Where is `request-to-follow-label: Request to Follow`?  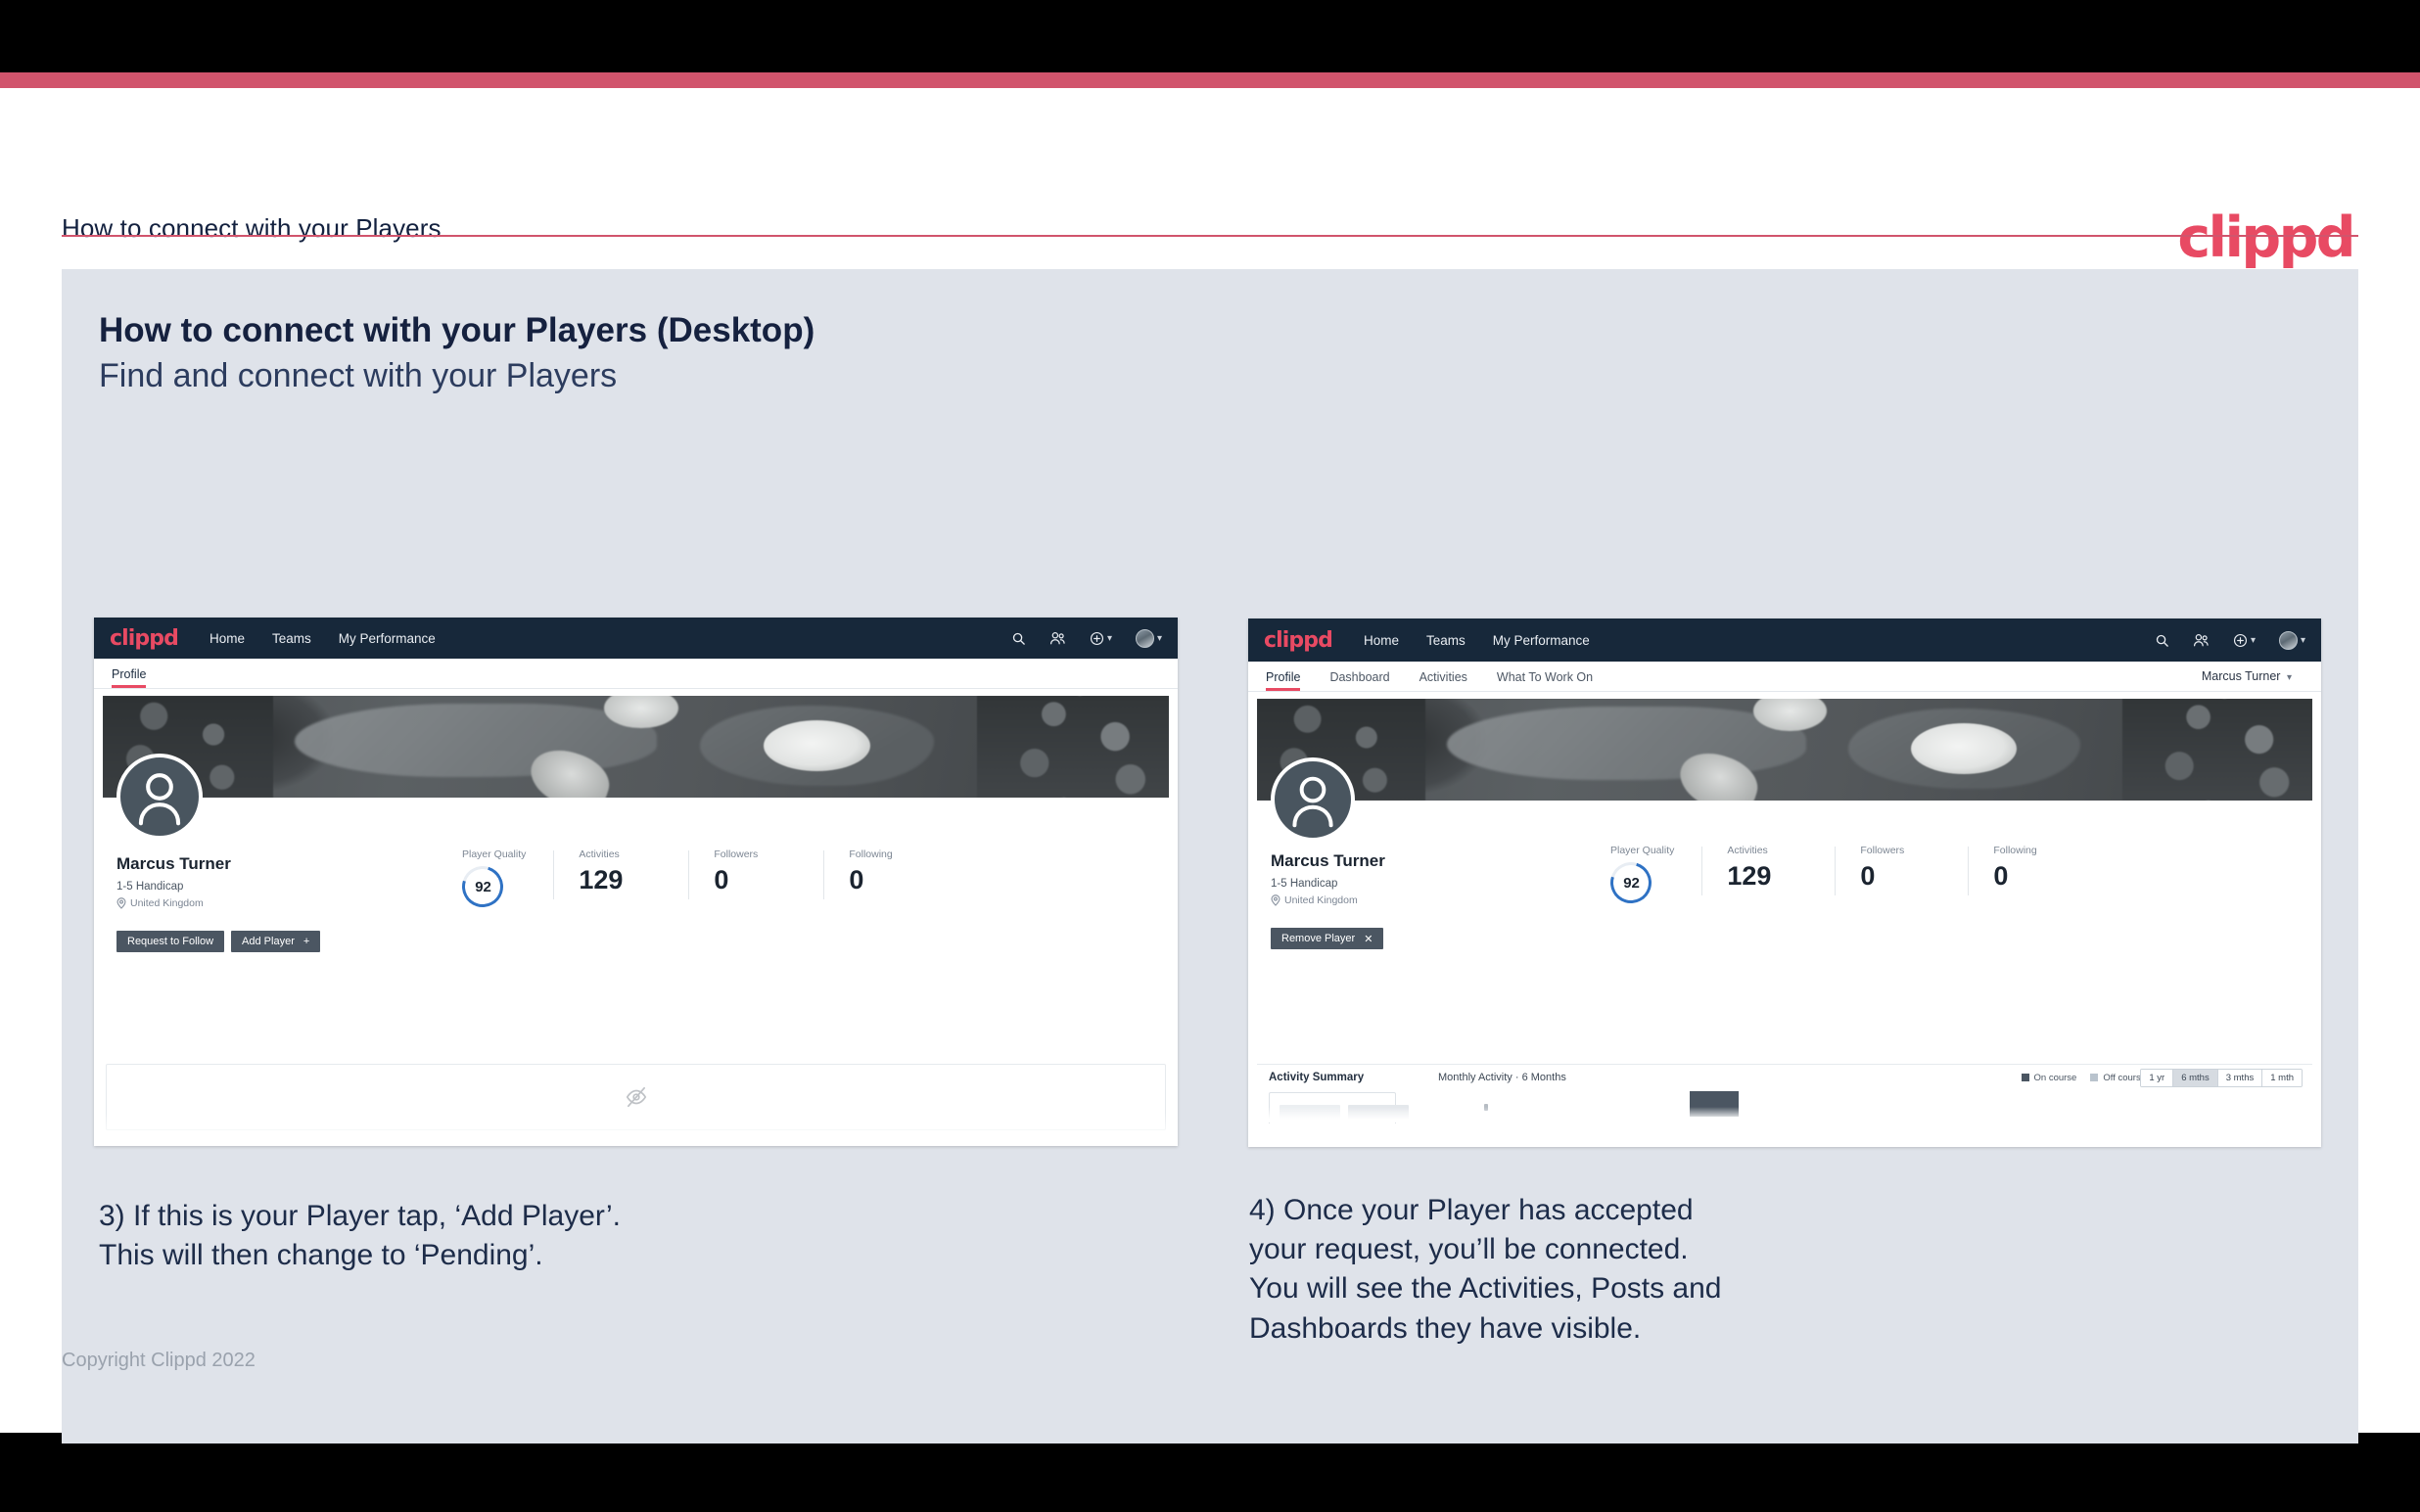 request-to-follow-label: Request to Follow is located at coordinates (170, 941).